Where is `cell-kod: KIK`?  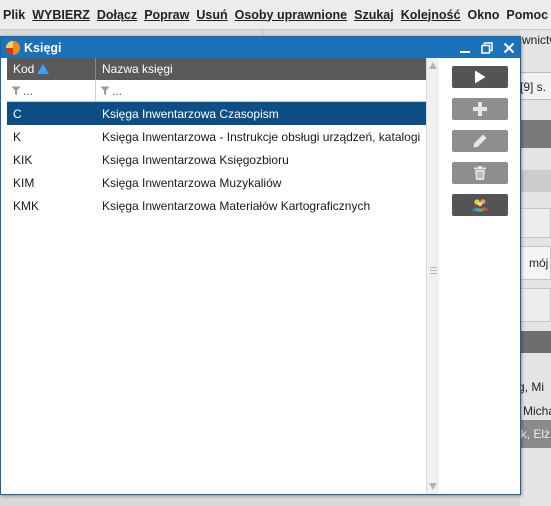
cell-kod: KIK is located at coordinates (23, 159).